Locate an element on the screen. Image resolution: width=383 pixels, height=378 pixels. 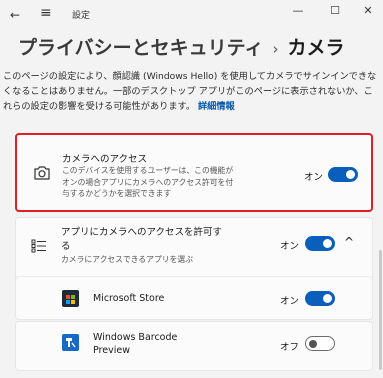
app-name: Microsoft Store is located at coordinates (129, 298).